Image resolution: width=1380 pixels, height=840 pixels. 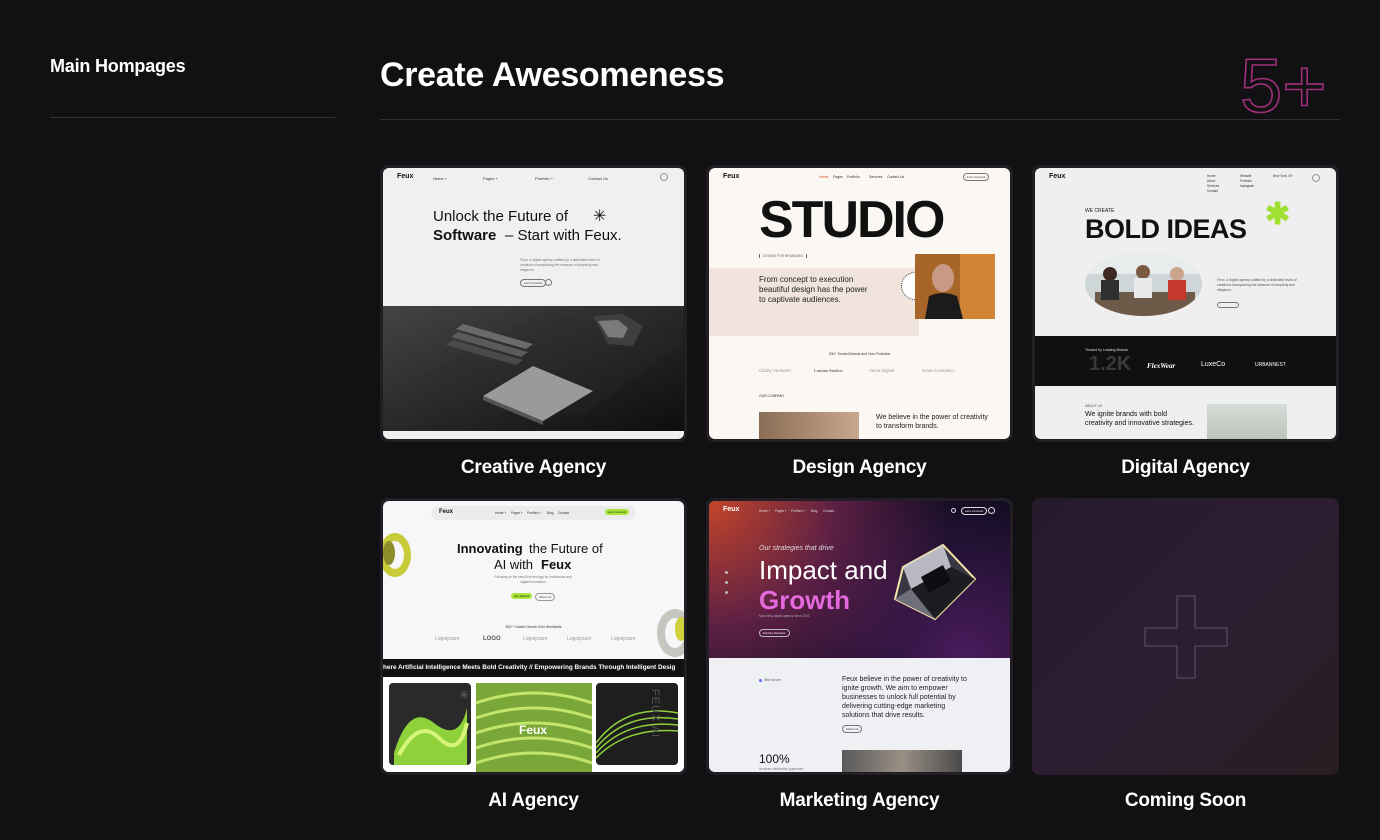 What do you see at coordinates (533, 801) in the screenshot?
I see `label-ai-agency: AI Agency` at bounding box center [533, 801].